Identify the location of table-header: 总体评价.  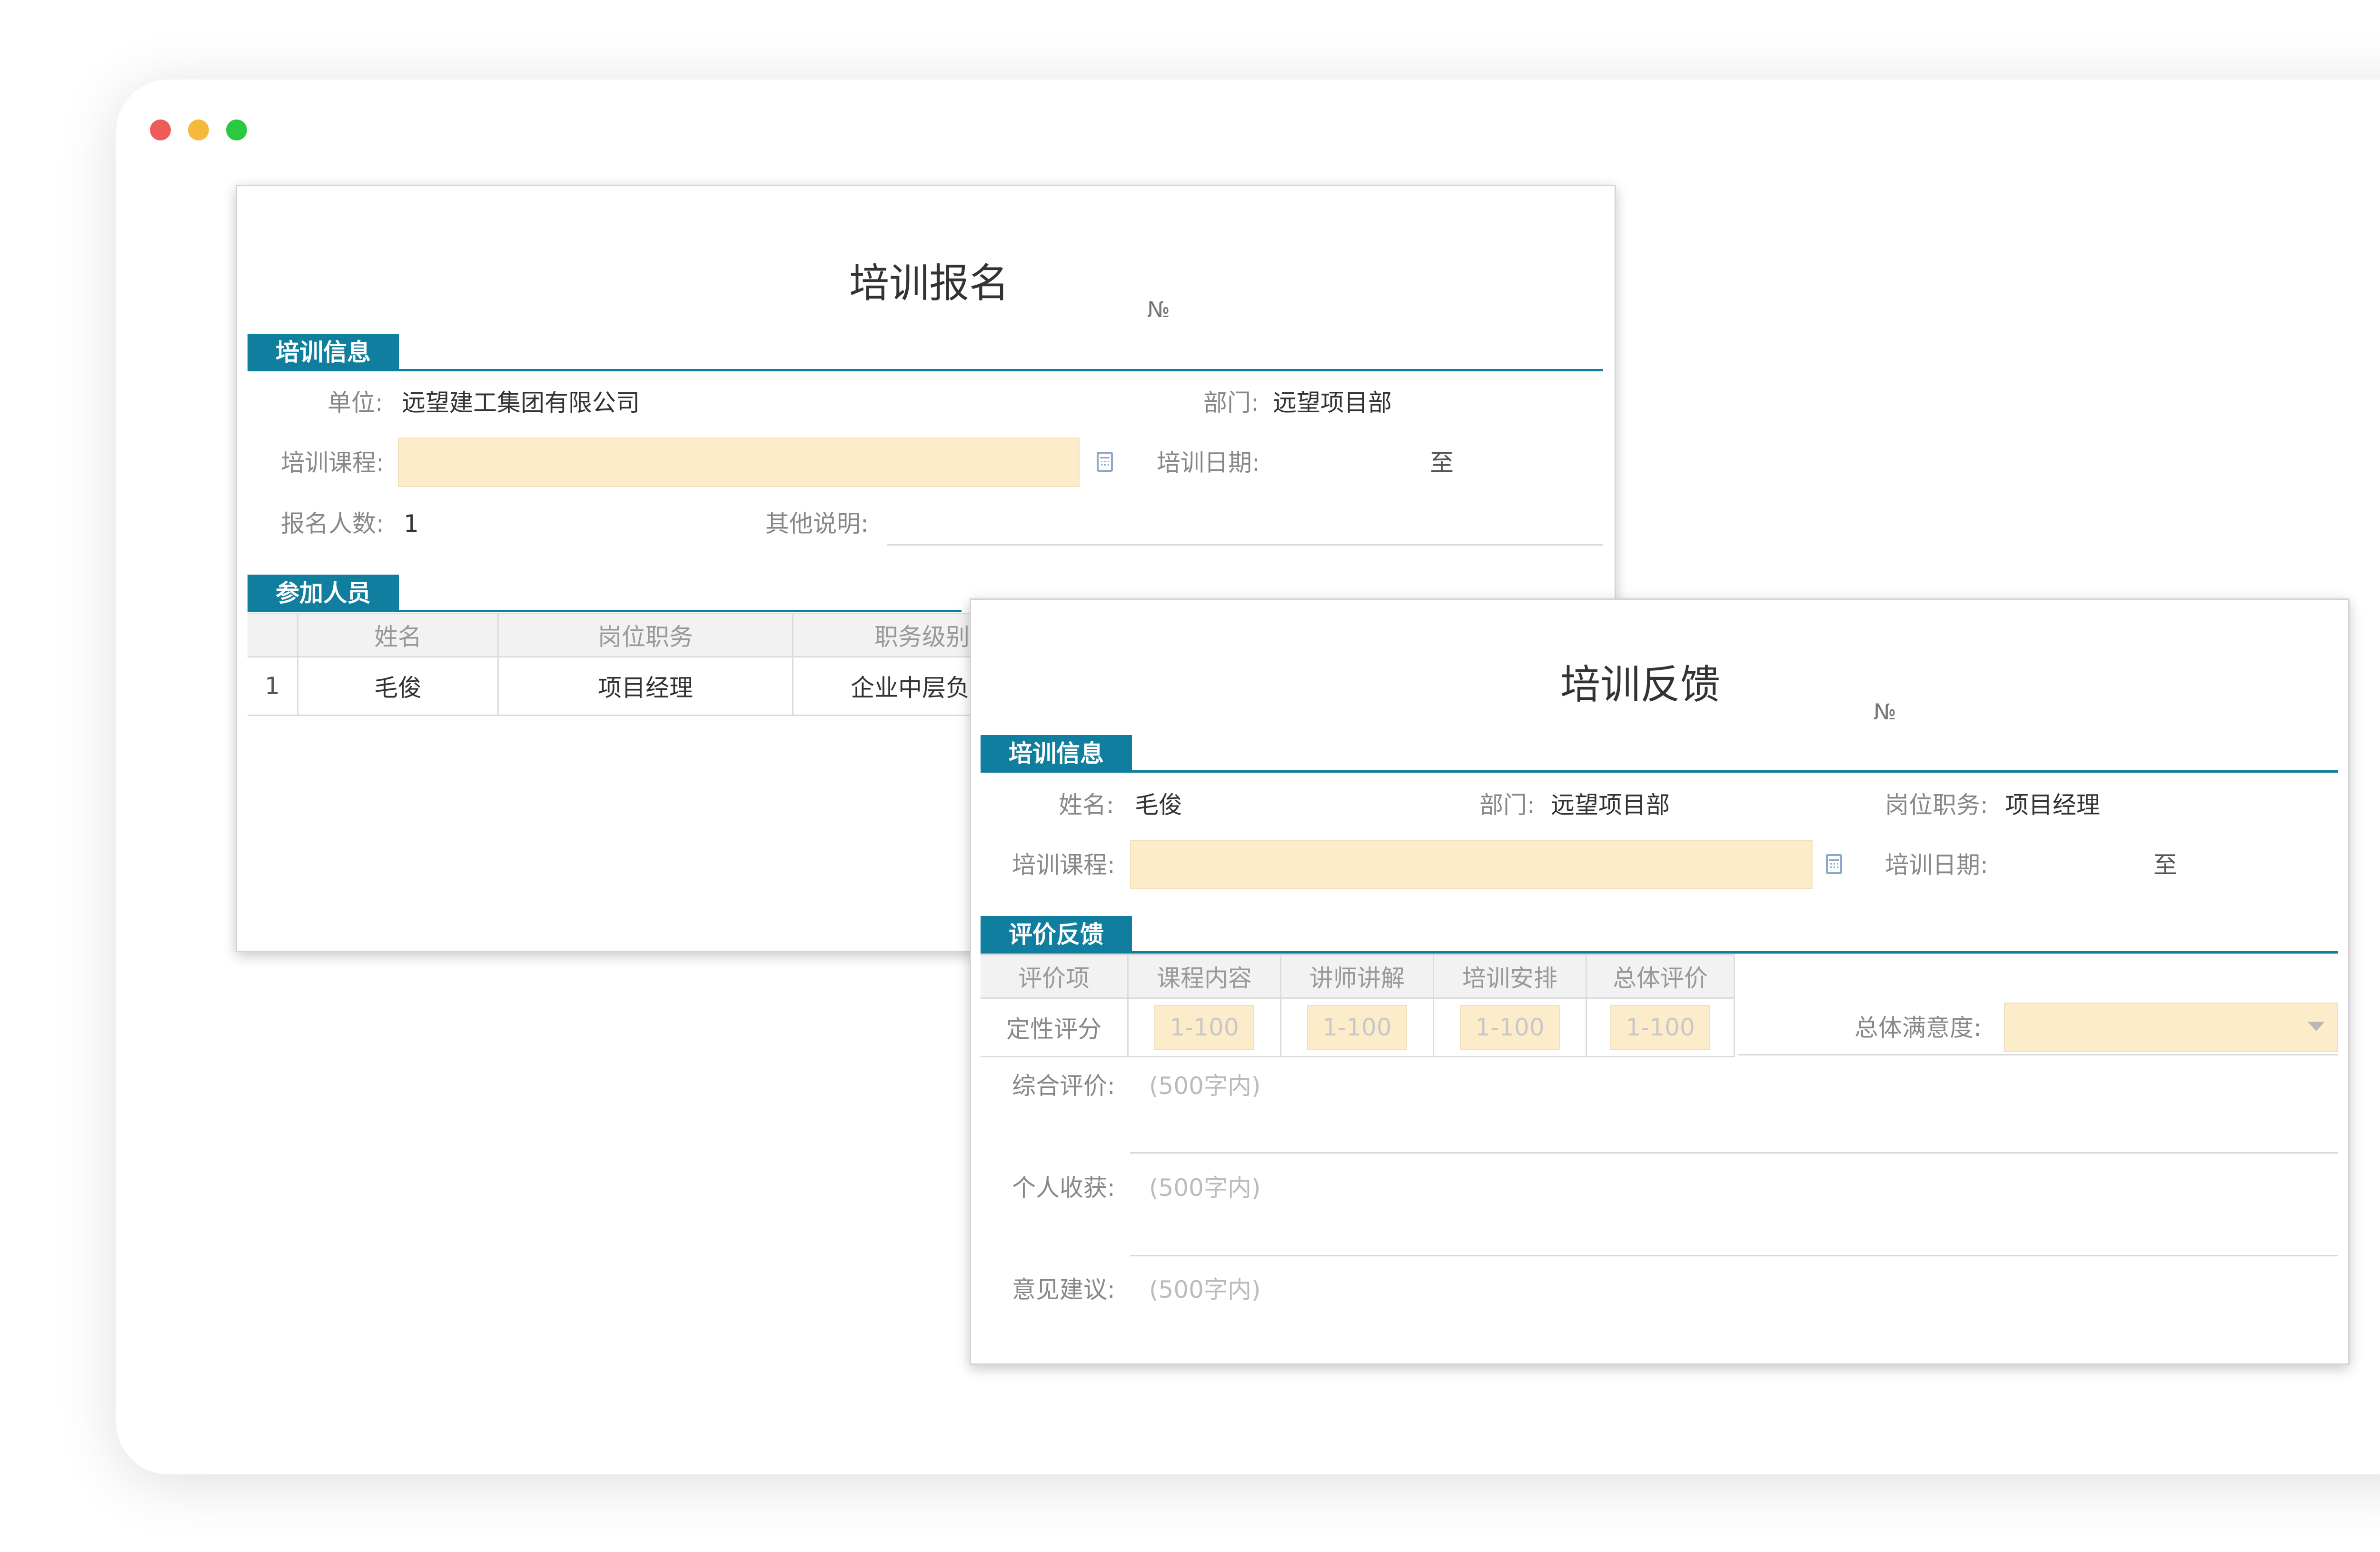
(1660, 976).